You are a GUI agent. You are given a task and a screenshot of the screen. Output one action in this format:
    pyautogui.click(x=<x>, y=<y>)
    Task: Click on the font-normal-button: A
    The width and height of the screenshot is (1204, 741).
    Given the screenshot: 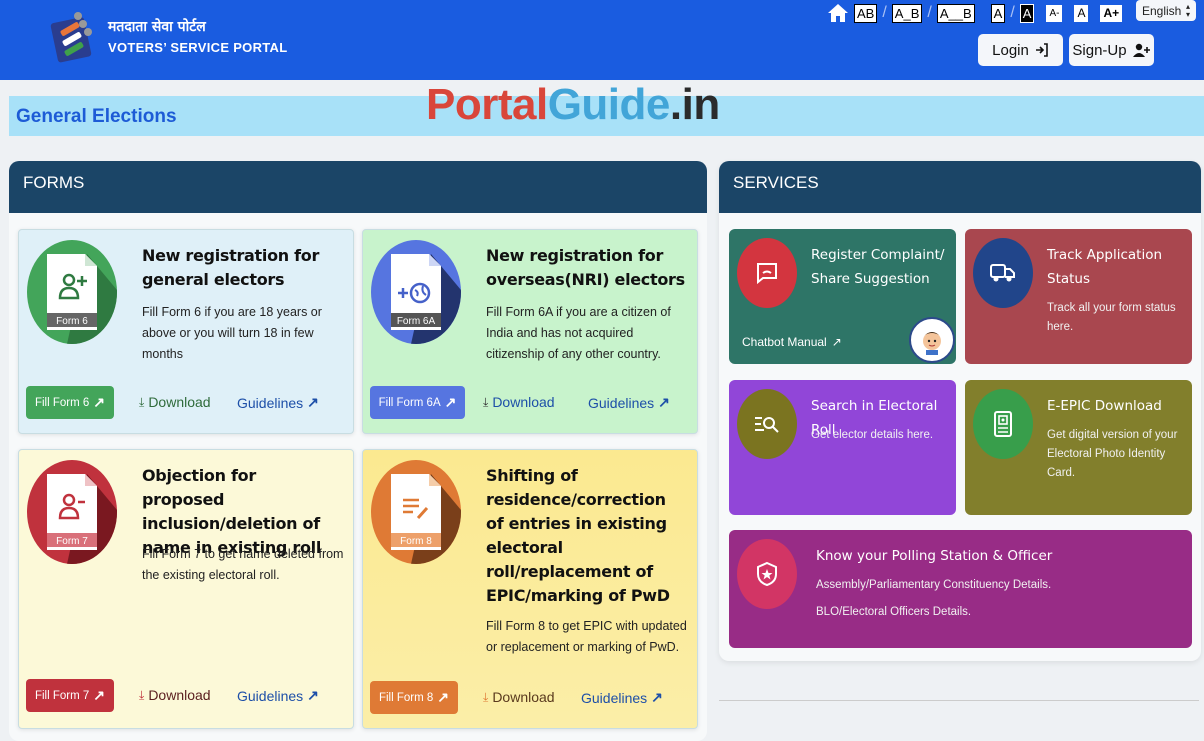 What is the action you would take?
    pyautogui.click(x=1081, y=13)
    